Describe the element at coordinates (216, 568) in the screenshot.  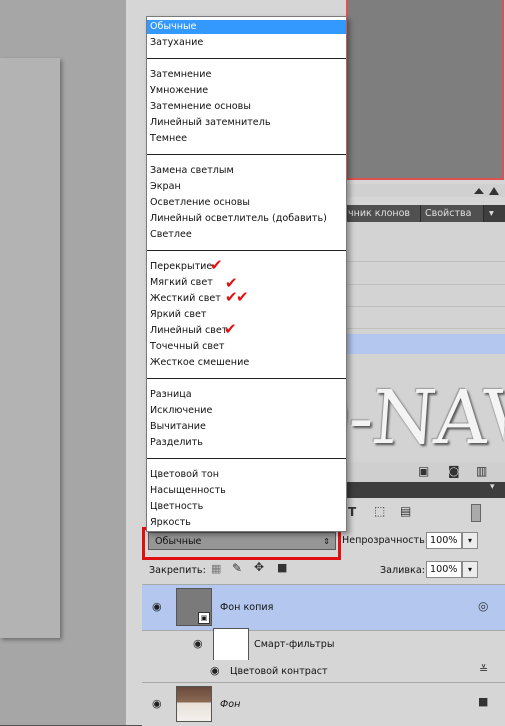
I see `lock-transparent-icon: ▦` at that location.